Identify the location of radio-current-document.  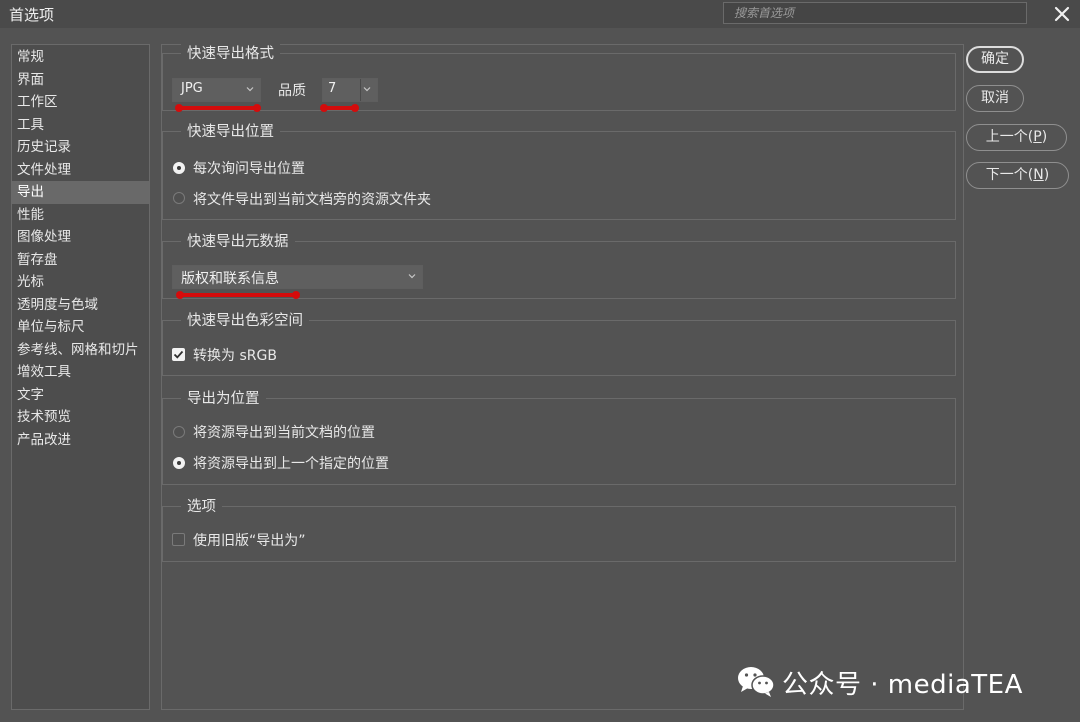
(179, 432).